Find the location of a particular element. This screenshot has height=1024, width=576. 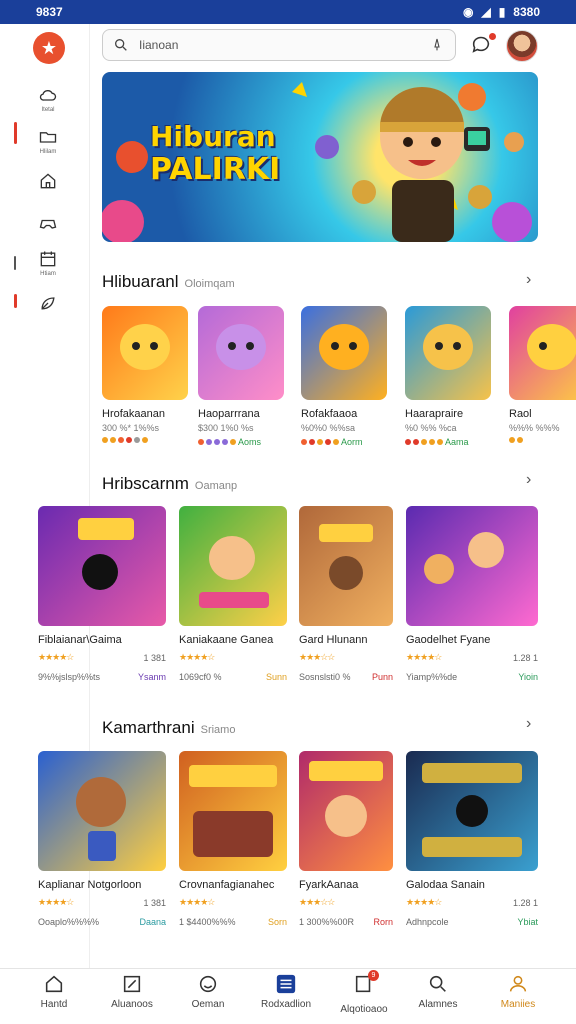

battery-icon: ▮ is located at coordinates (502, 12).